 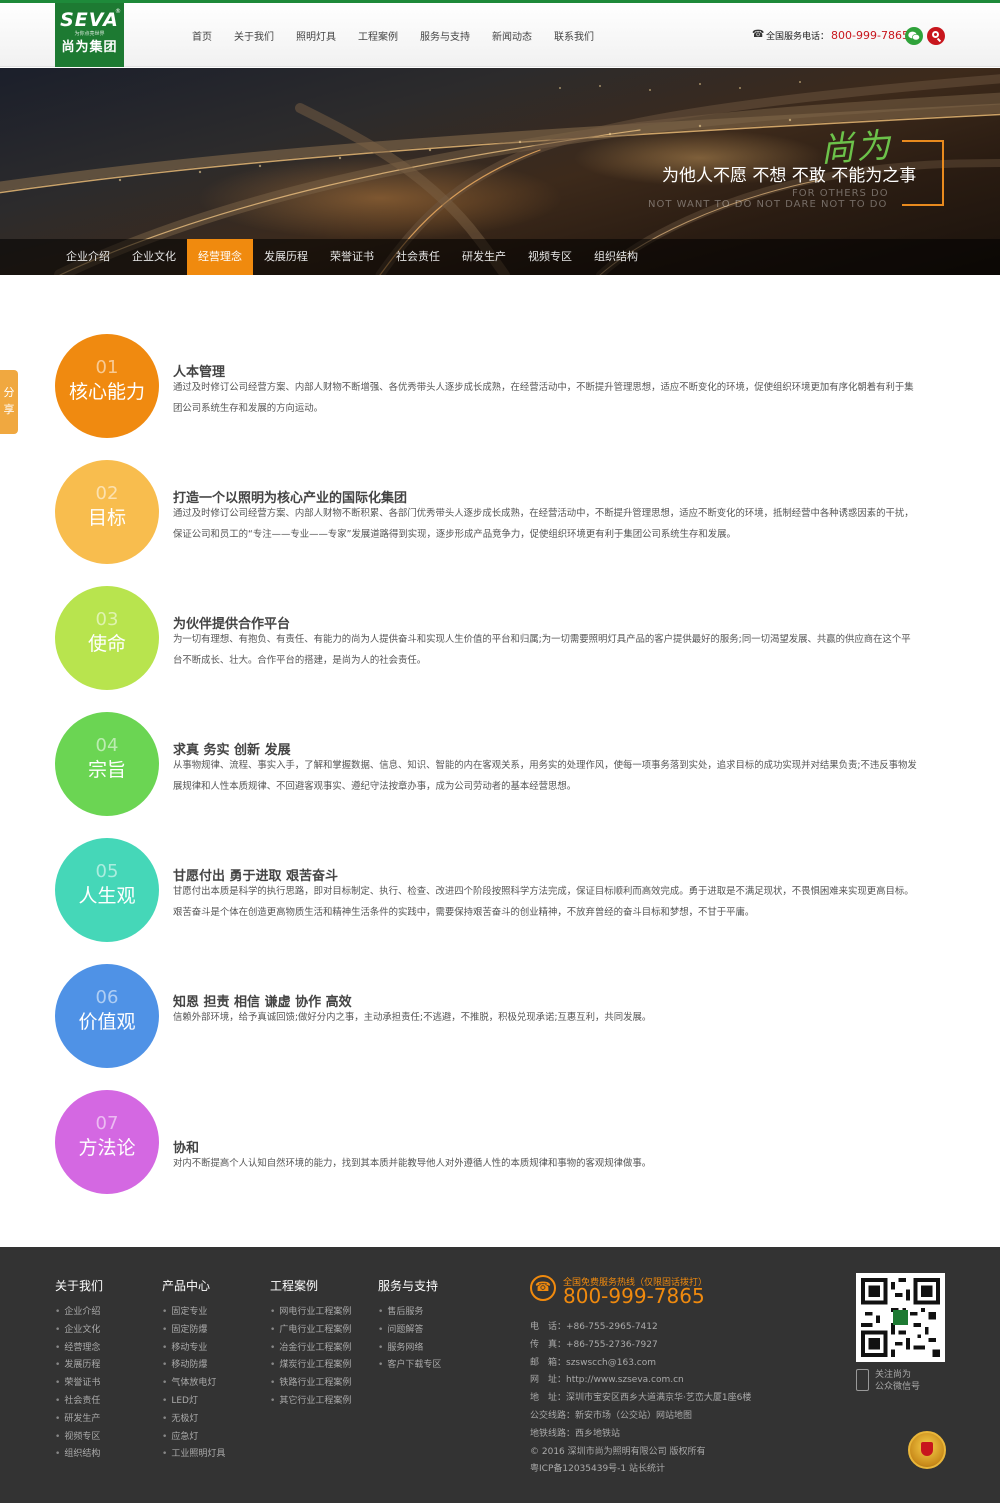 I want to click on footer-link: 其它行业工程案例, so click(x=310, y=1402).